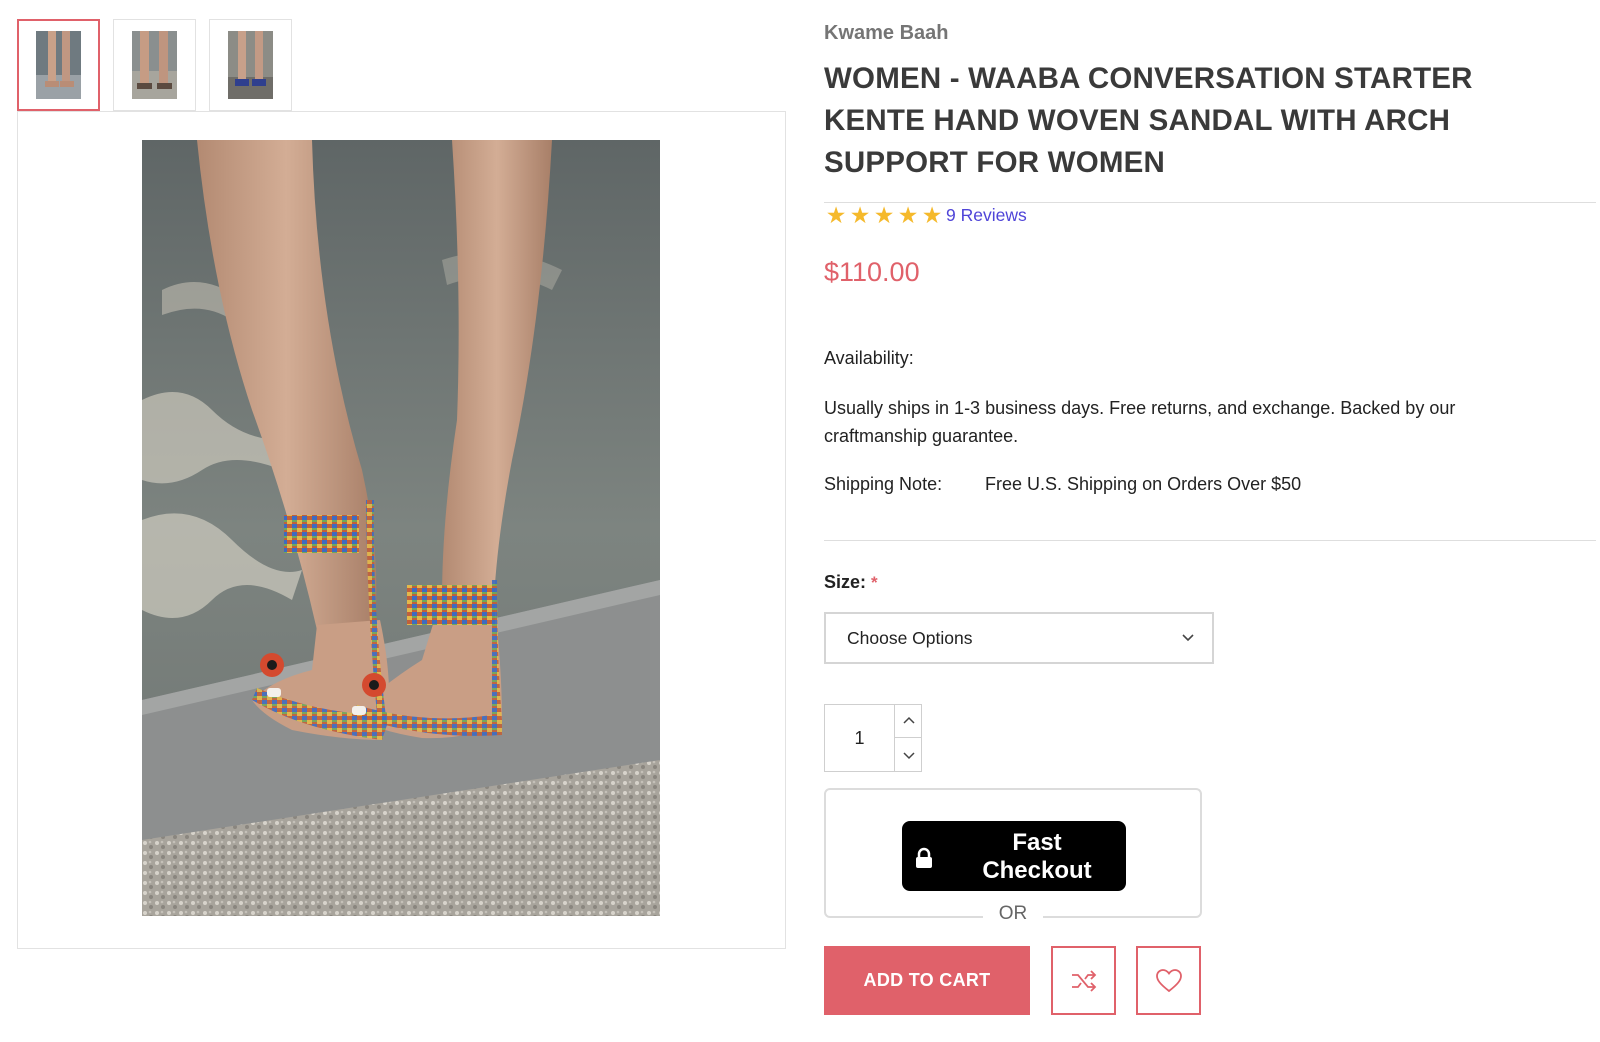  I want to click on shuffle-compare-icon, so click(1083, 980).